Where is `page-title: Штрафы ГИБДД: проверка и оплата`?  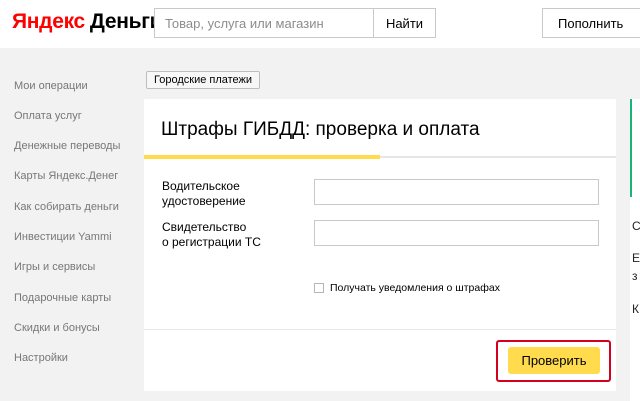
page-title: Штрафы ГИБДД: проверка и оплата is located at coordinates (320, 129).